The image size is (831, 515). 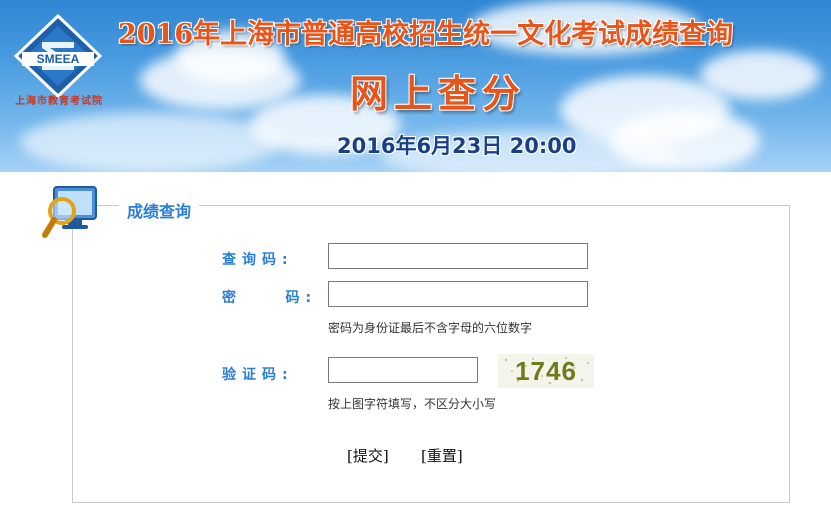 What do you see at coordinates (426, 34) in the screenshot?
I see `page-title: 2016年上海市普通高校招生统一文化考试成绩查询` at bounding box center [426, 34].